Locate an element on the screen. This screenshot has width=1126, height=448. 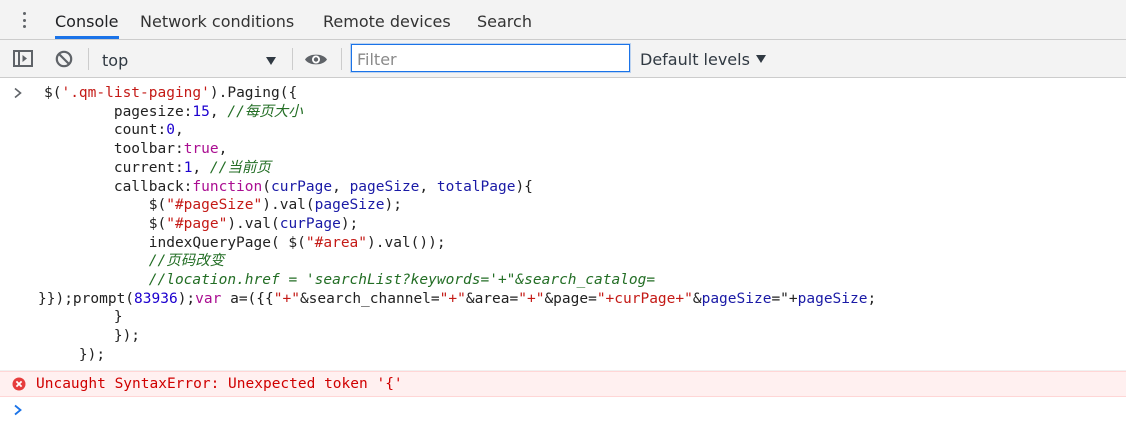
execution-context-label: top is located at coordinates (115, 60).